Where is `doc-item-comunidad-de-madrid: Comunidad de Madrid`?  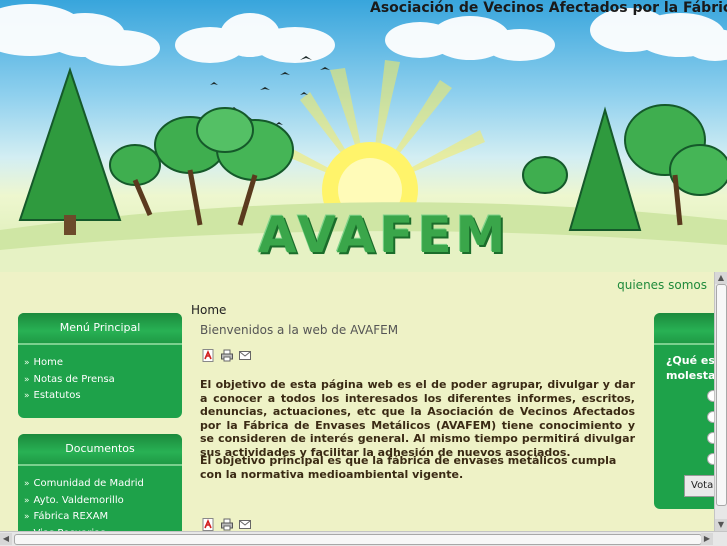
doc-item-comunidad-de-madrid: Comunidad de Madrid is located at coordinates (84, 484).